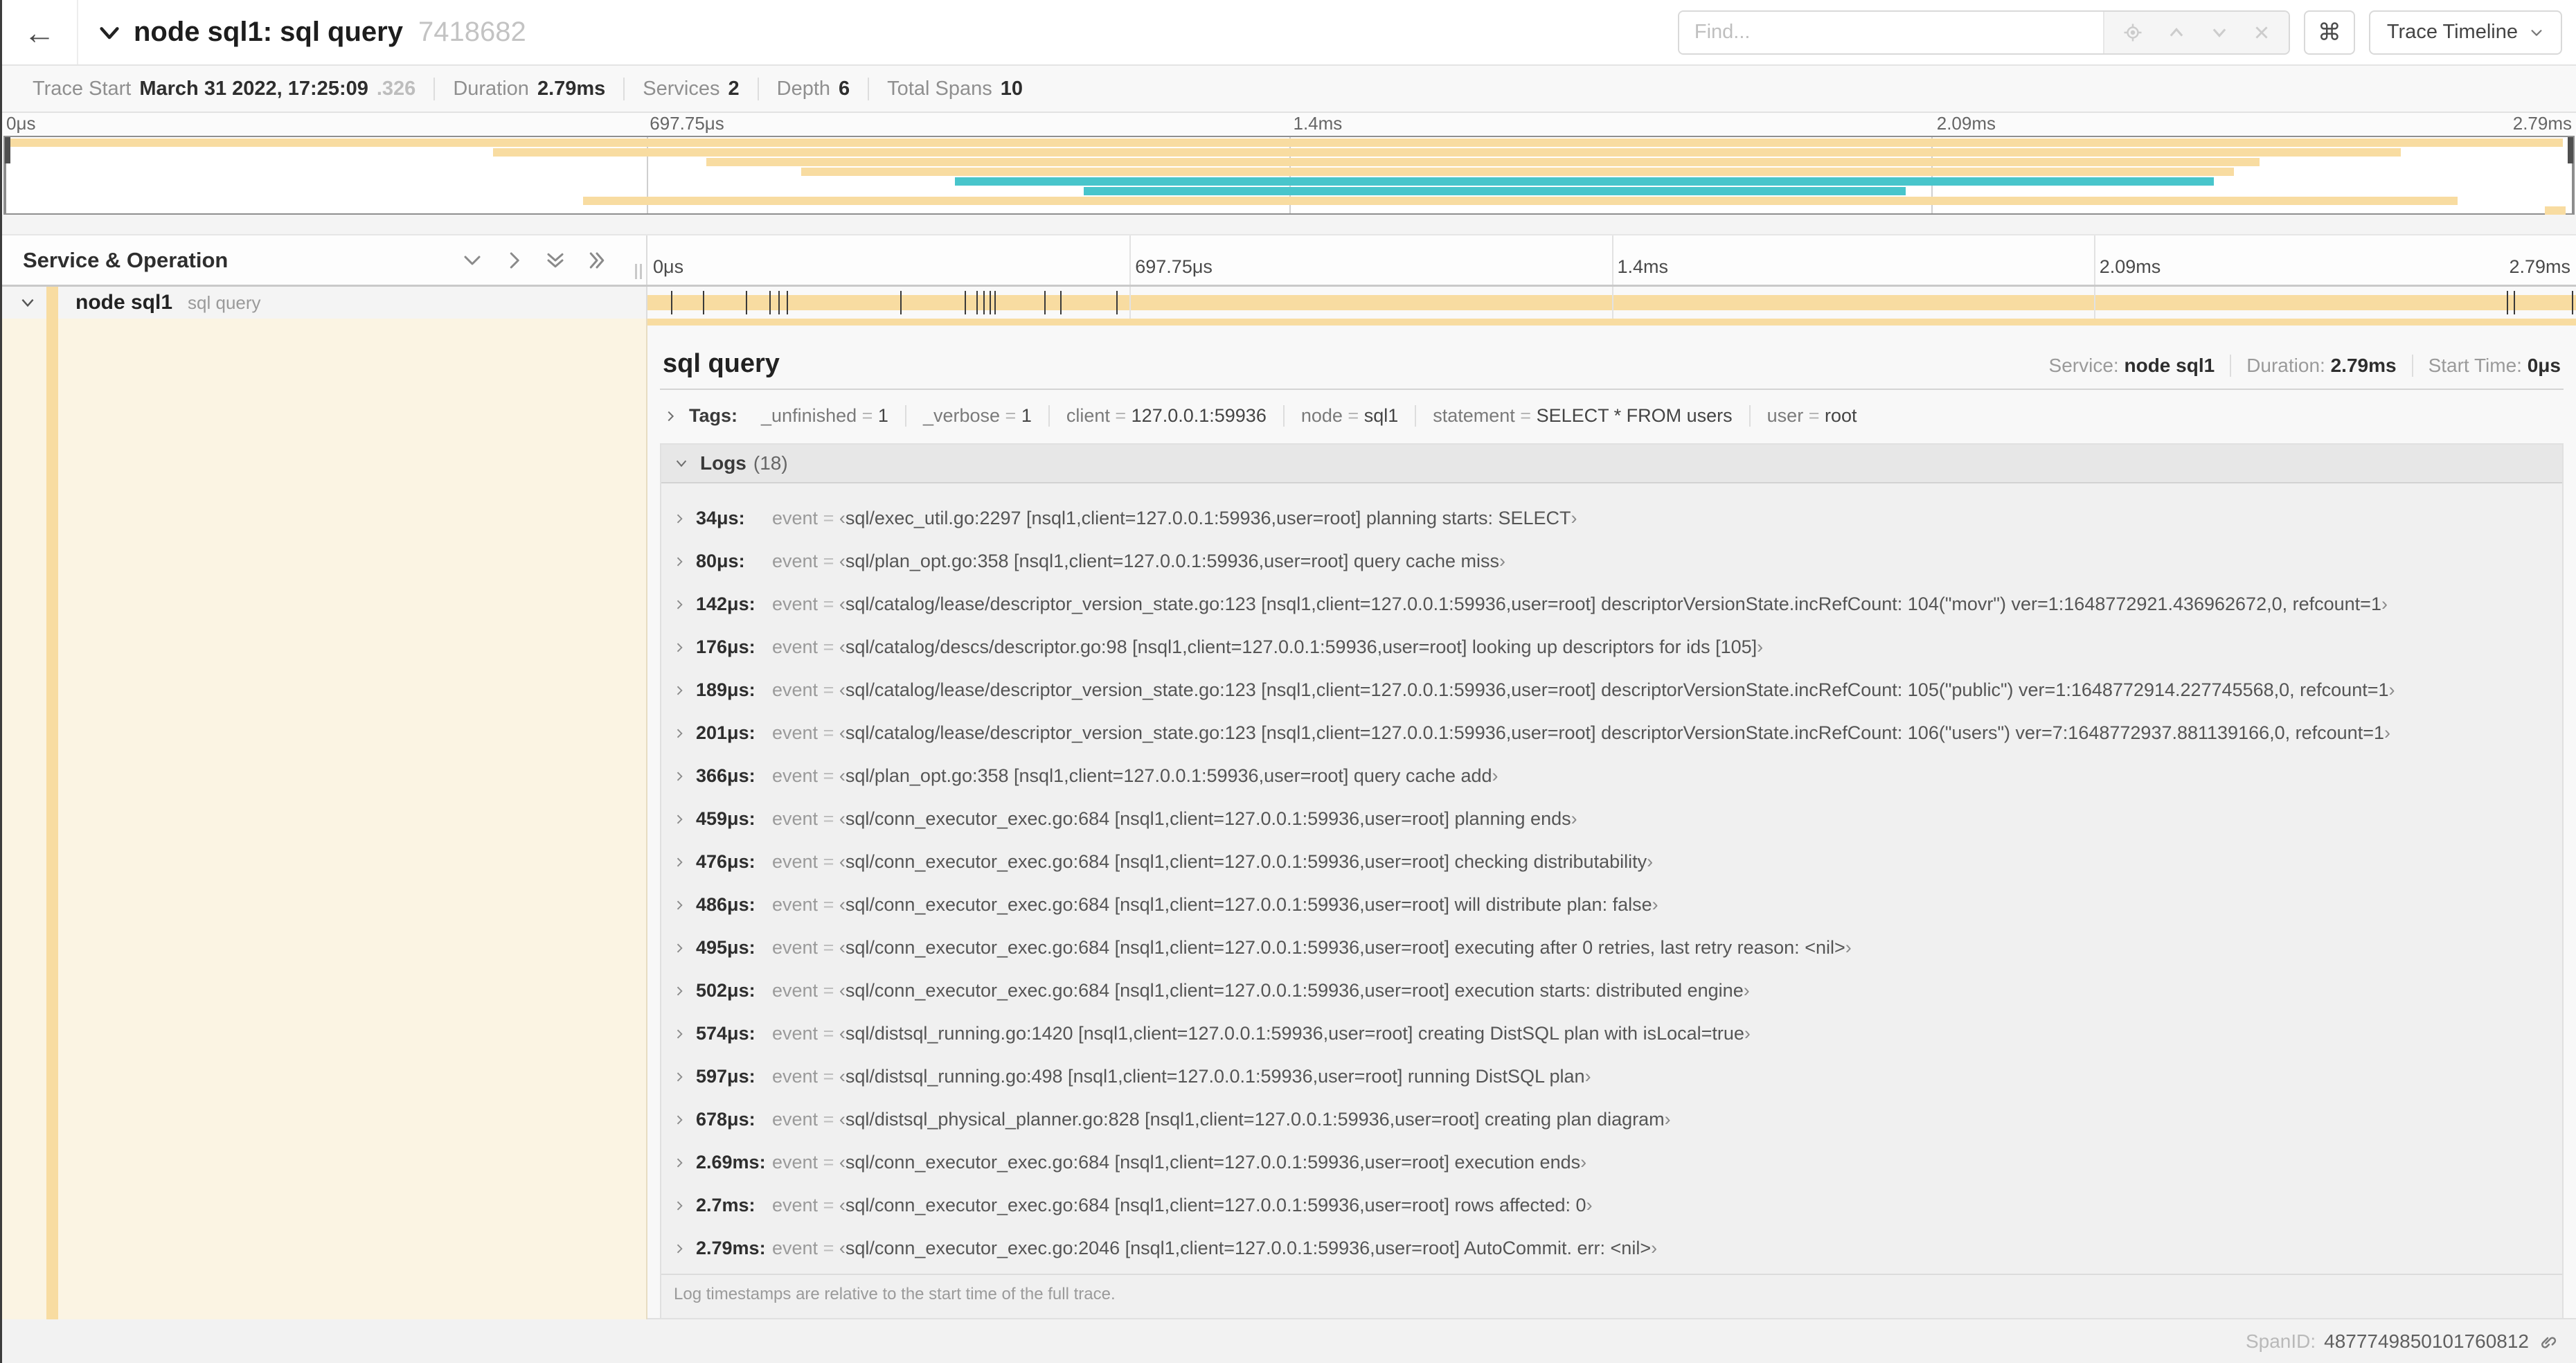 The image size is (2576, 1363). I want to click on trace-info-label: Total Spans, so click(939, 89).